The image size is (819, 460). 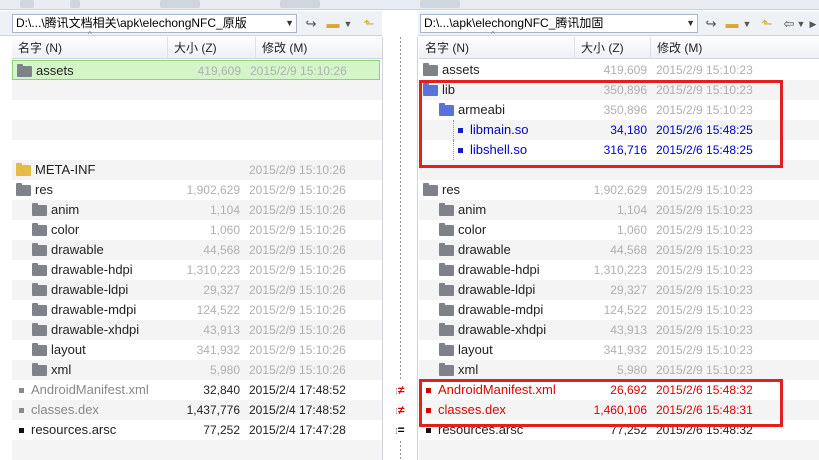 What do you see at coordinates (197, 430) in the screenshot?
I see `file-row: resources.arsc 77,252 2015/2/4 17:47:28` at bounding box center [197, 430].